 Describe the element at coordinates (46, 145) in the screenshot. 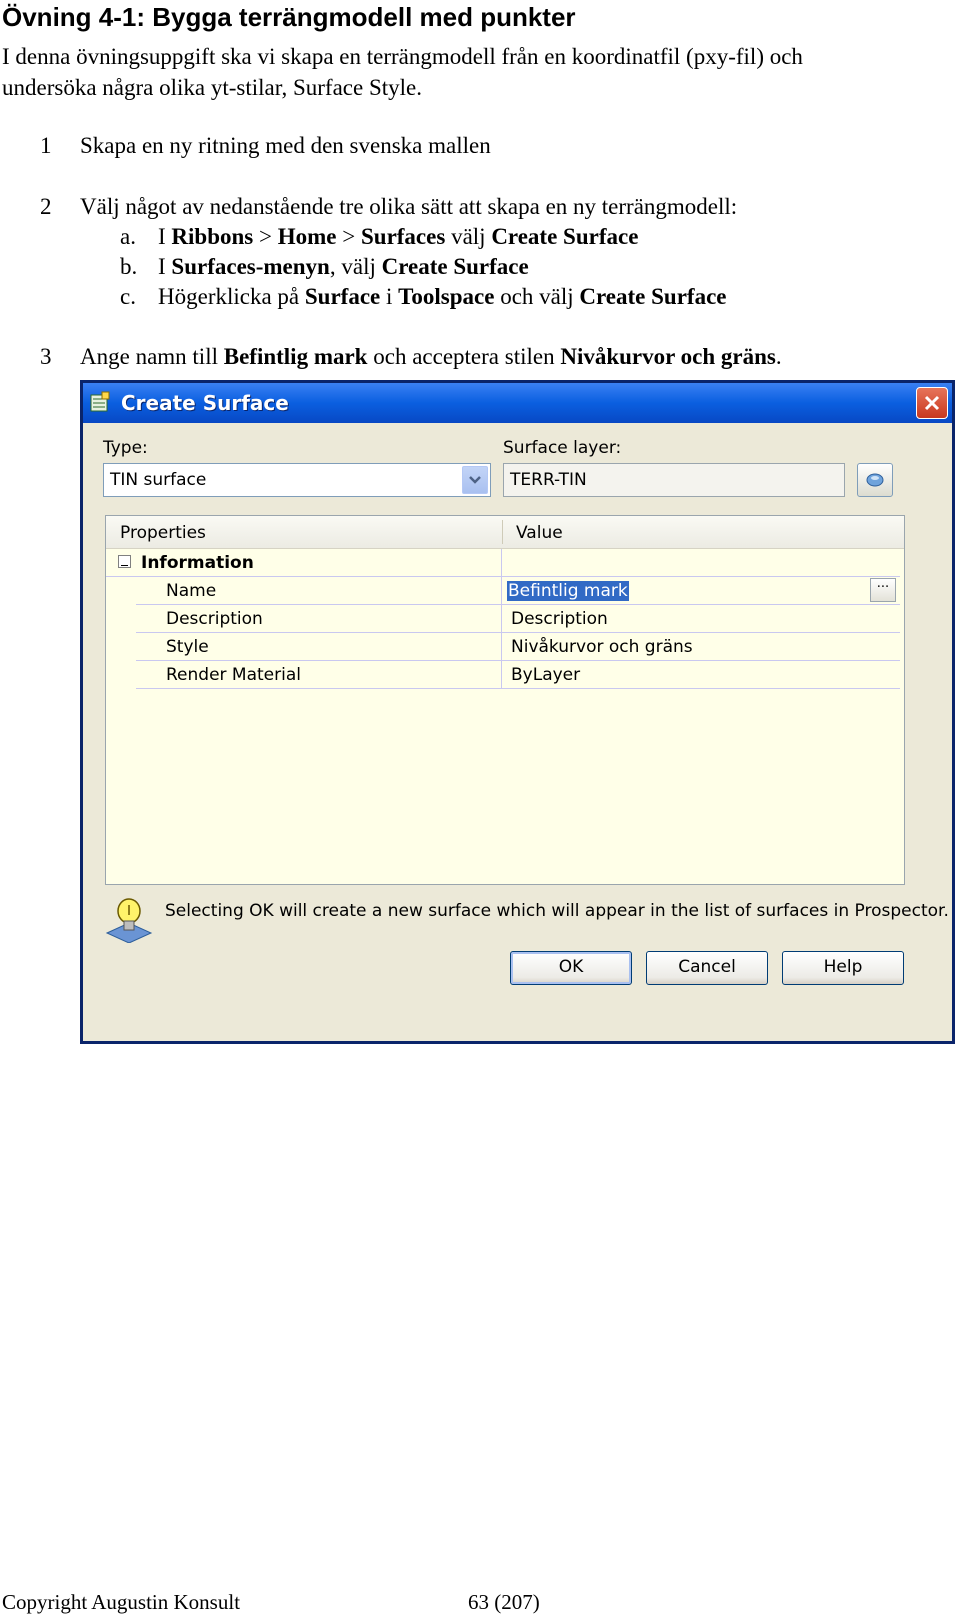

I see `step-1-number: 1` at that location.